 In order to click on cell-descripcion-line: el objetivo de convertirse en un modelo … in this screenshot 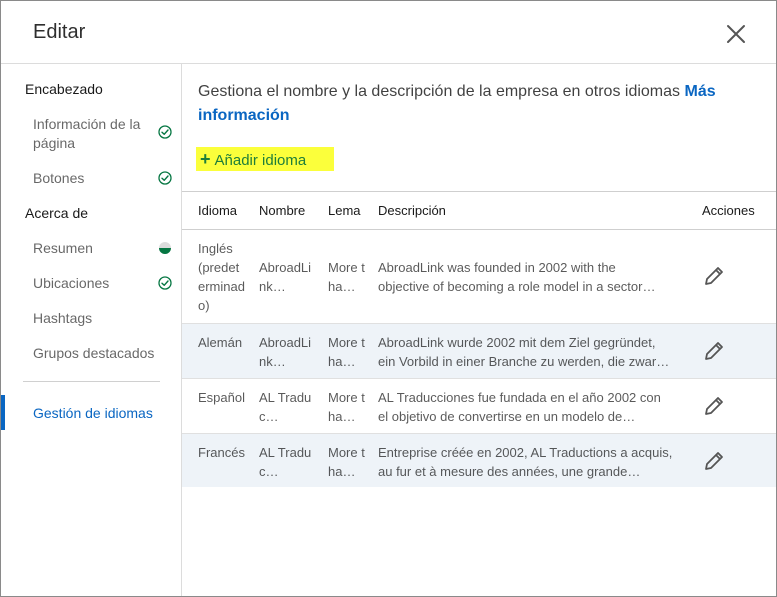, I will do `click(507, 416)`.